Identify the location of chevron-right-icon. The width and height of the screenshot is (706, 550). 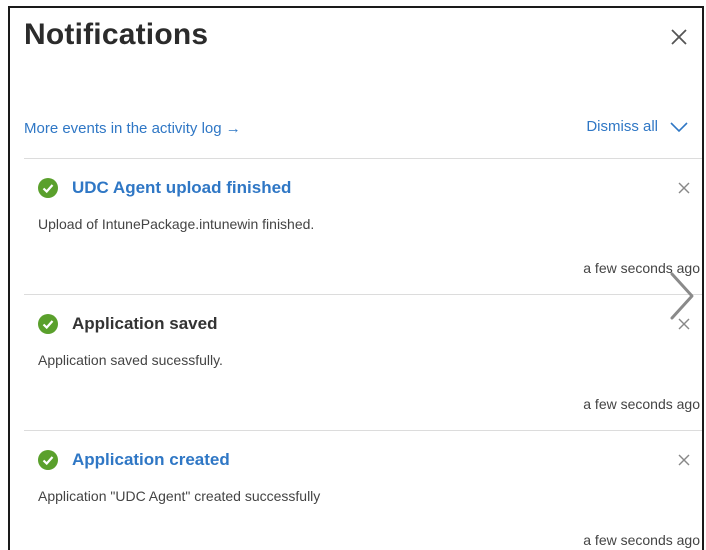
(682, 296).